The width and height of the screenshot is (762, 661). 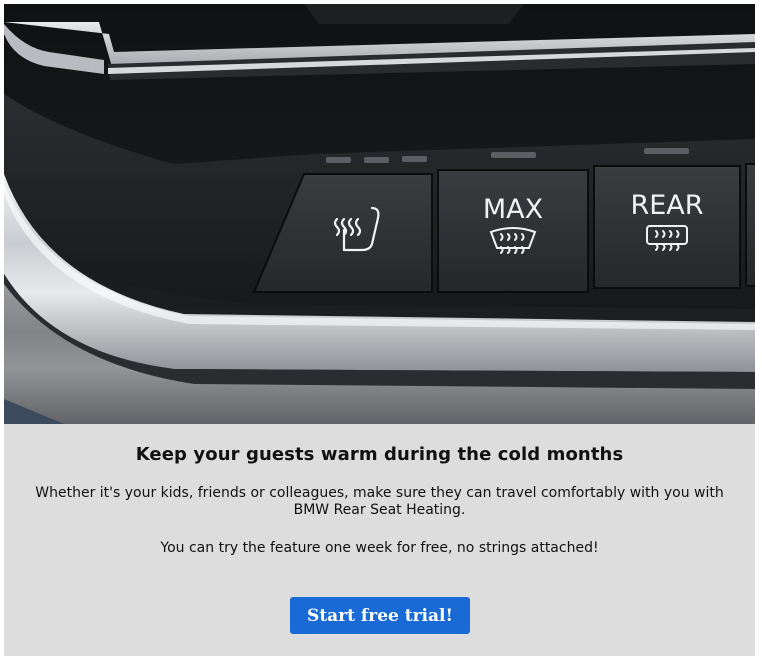 What do you see at coordinates (513, 209) in the screenshot?
I see `max-label: MAX` at bounding box center [513, 209].